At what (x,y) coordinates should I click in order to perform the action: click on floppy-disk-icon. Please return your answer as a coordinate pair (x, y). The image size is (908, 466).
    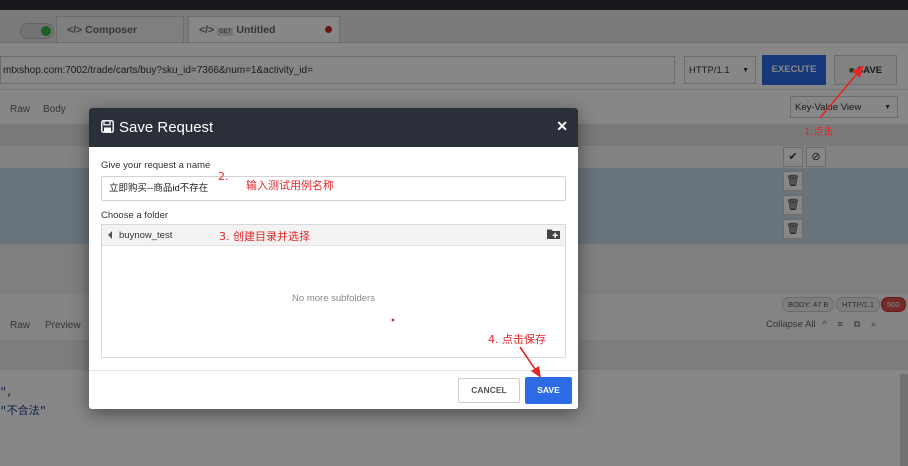
    Looking at the image, I should click on (107, 128).